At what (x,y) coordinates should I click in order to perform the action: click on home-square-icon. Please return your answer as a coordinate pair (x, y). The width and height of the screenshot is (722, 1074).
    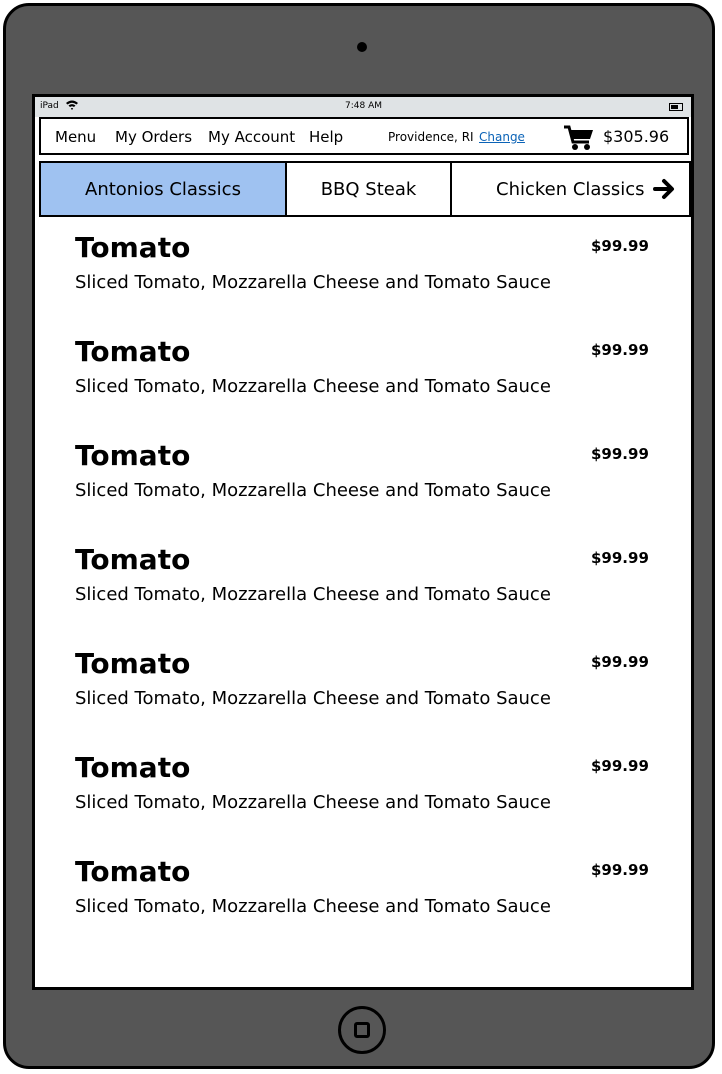
    Looking at the image, I should click on (362, 1030).